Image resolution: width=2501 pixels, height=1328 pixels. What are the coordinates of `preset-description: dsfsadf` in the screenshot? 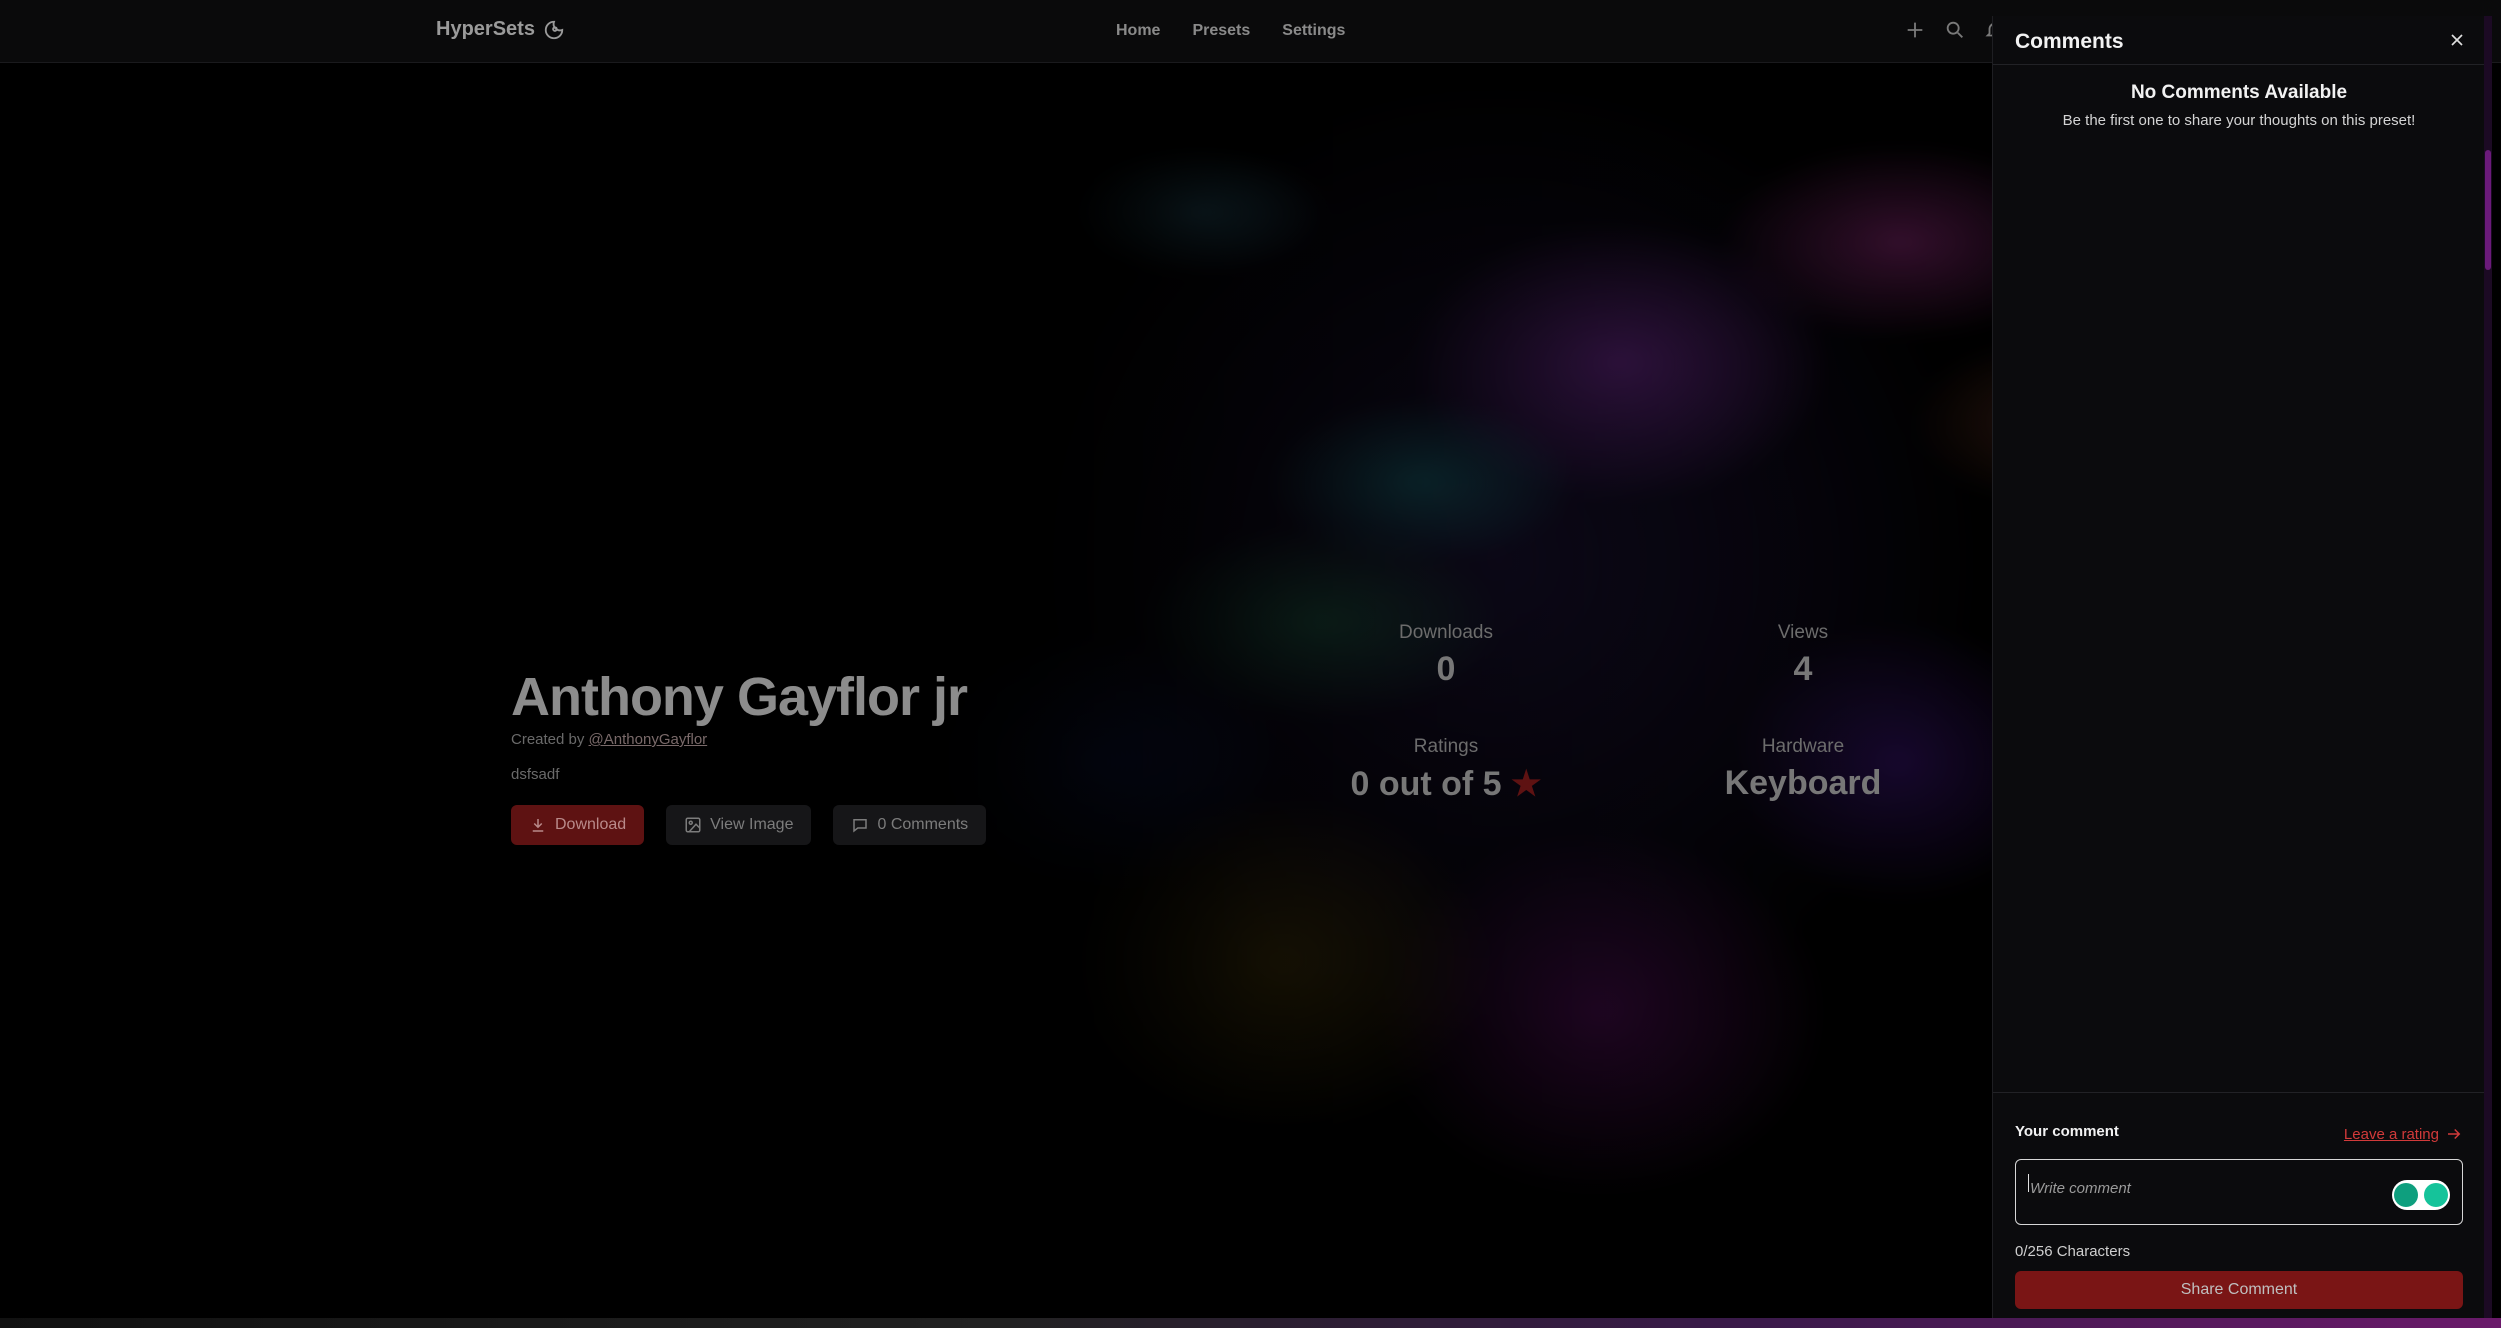 It's located at (535, 774).